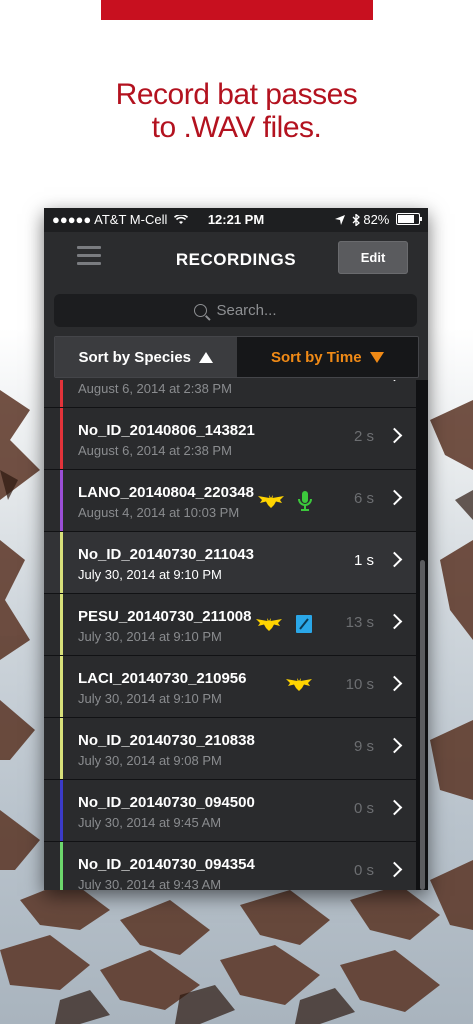  Describe the element at coordinates (150, 760) in the screenshot. I see `recording-date: July 30, 2014 at 9:08 PM` at that location.